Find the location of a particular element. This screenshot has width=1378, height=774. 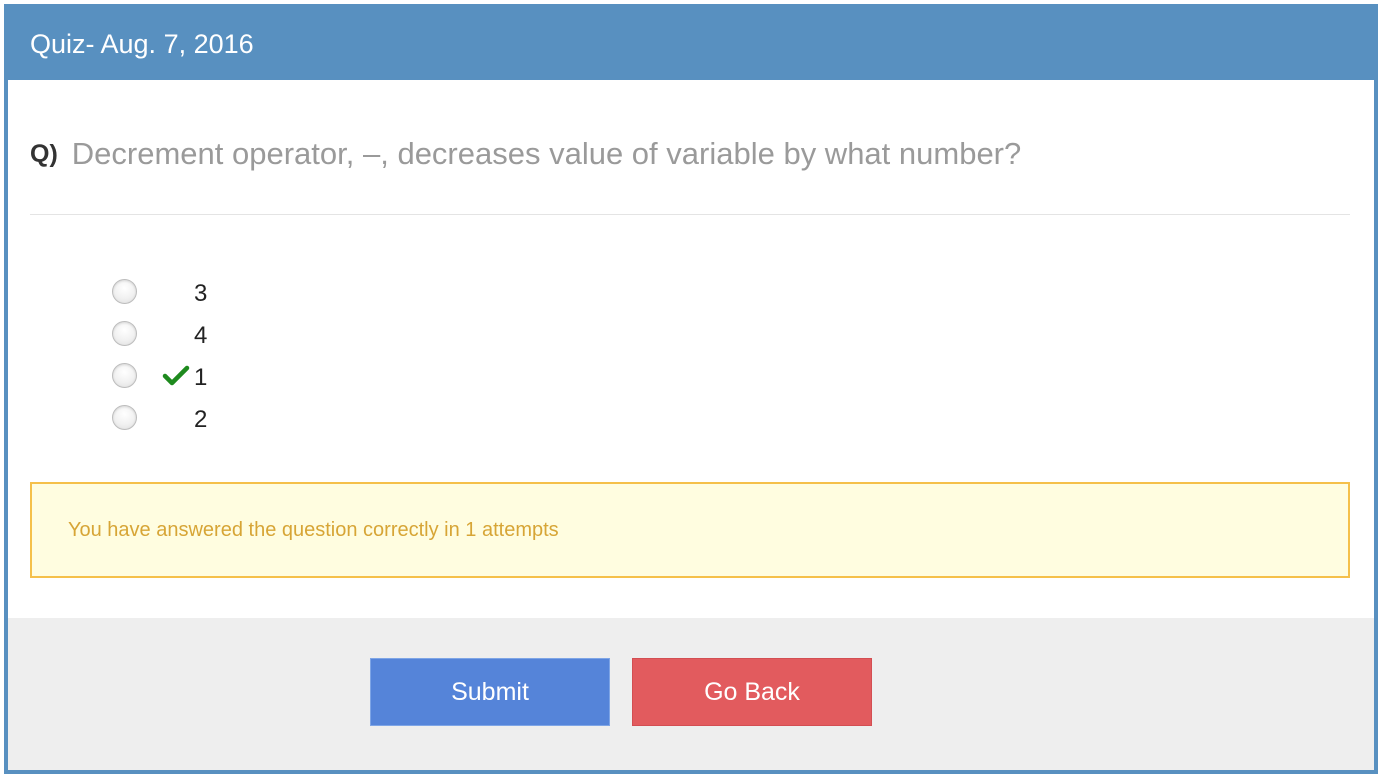

option-item: 1 is located at coordinates (159, 381).